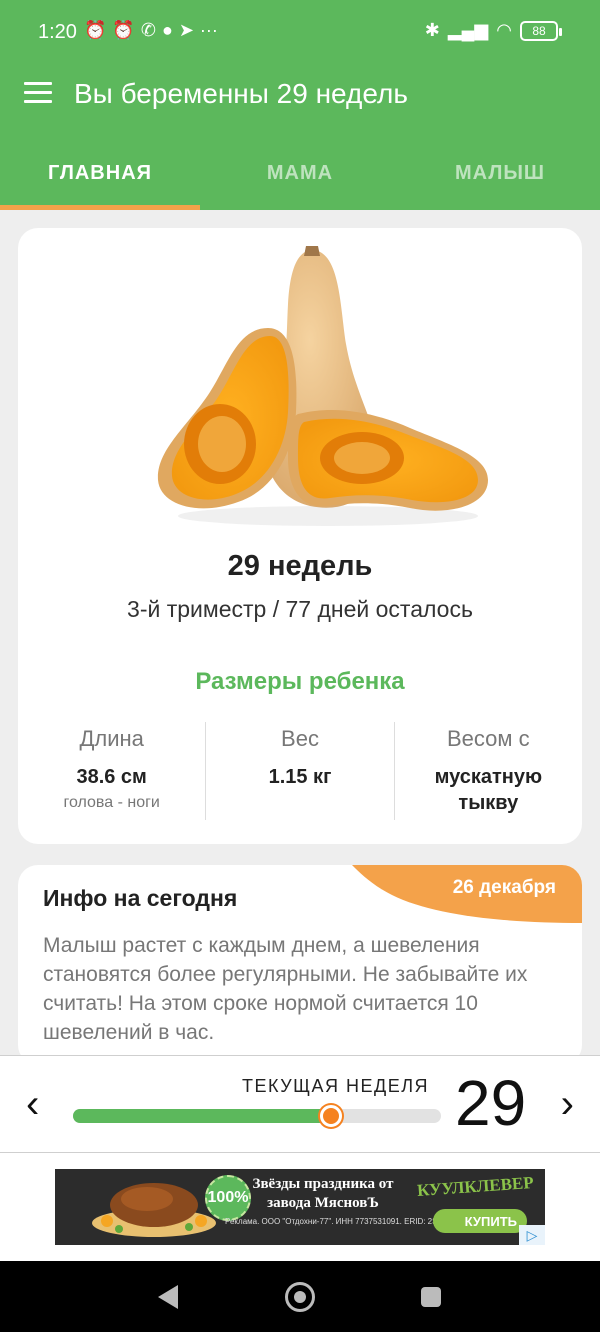 This screenshot has height=1332, width=600. Describe the element at coordinates (488, 790) in the screenshot. I see `metric-value: мускатную тыкву` at that location.